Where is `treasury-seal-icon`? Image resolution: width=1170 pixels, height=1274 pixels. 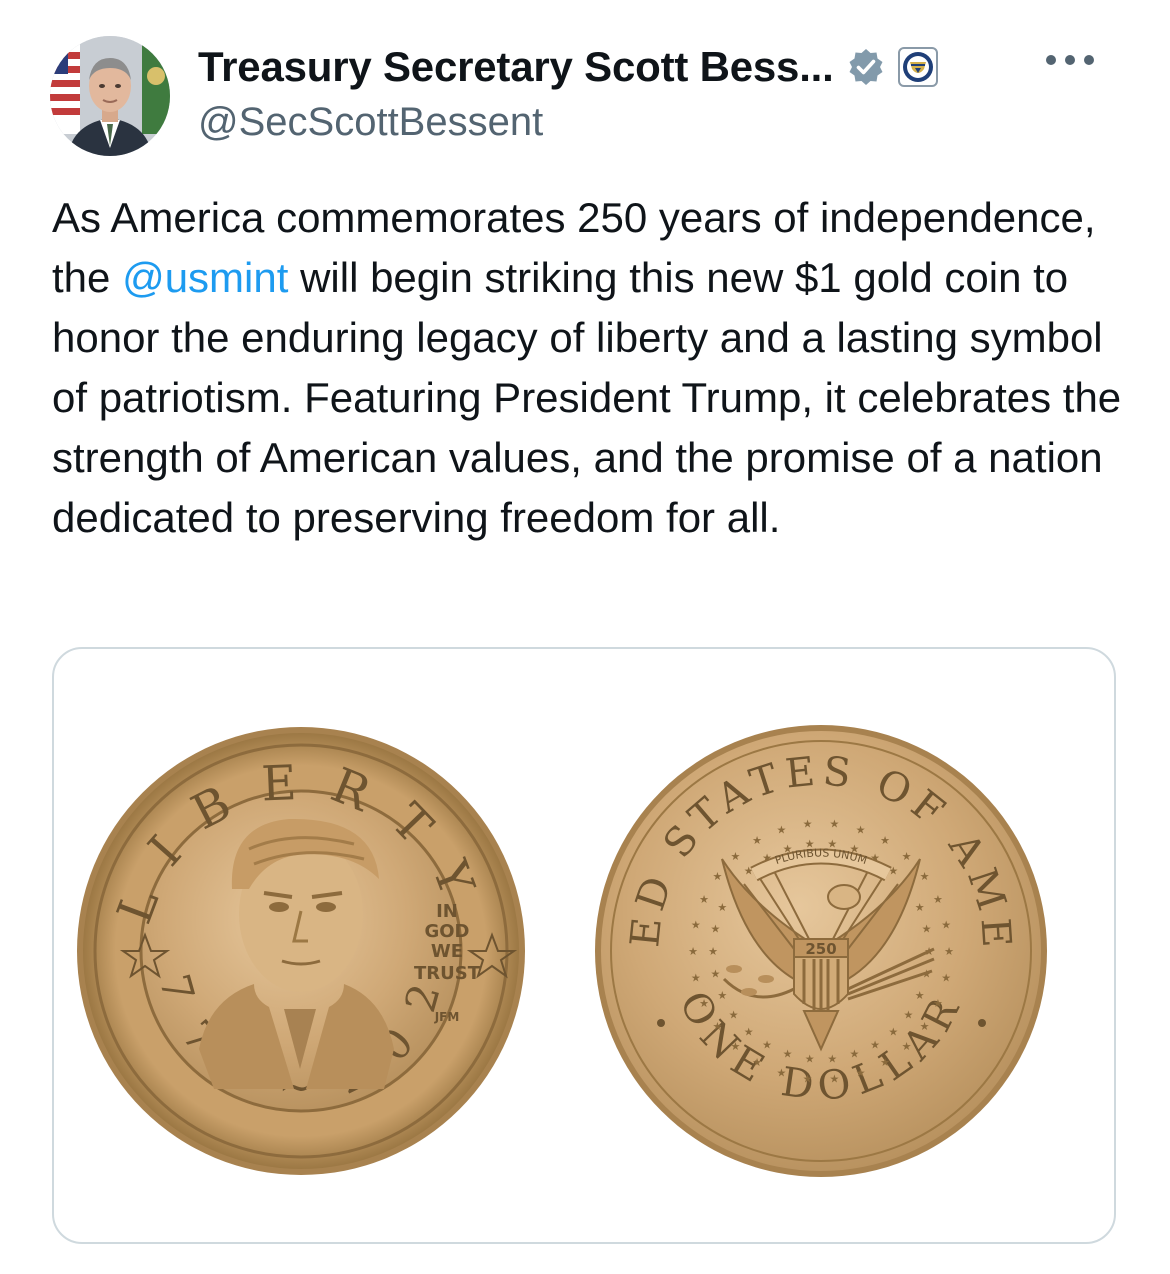 treasury-seal-icon is located at coordinates (917, 67).